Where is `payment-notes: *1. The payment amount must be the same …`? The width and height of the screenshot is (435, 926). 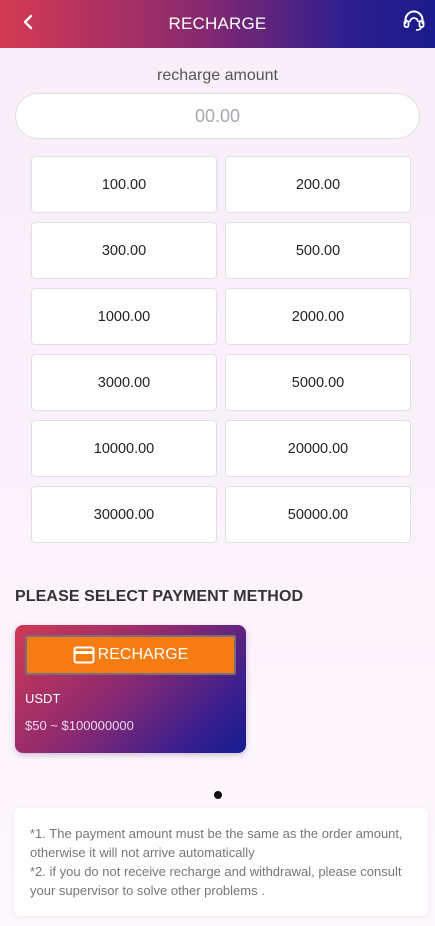 payment-notes: *1. The payment amount must be the same … is located at coordinates (221, 862).